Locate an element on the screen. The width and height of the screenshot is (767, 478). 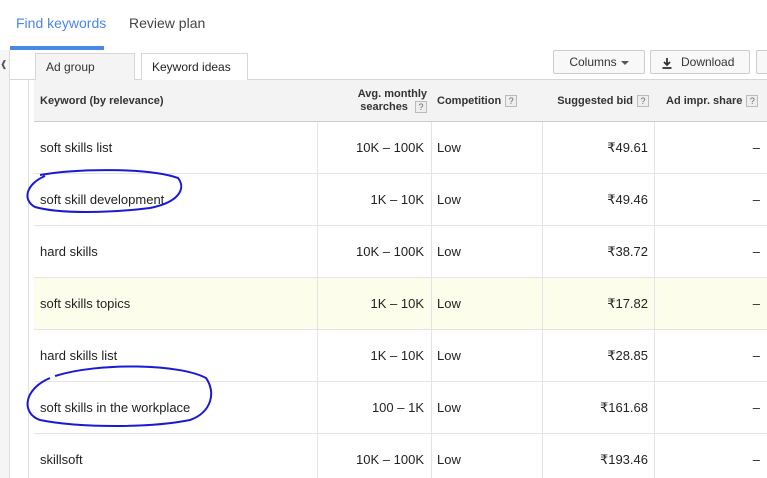
keyword-cell: soft skills in the workplace is located at coordinates (175, 408).